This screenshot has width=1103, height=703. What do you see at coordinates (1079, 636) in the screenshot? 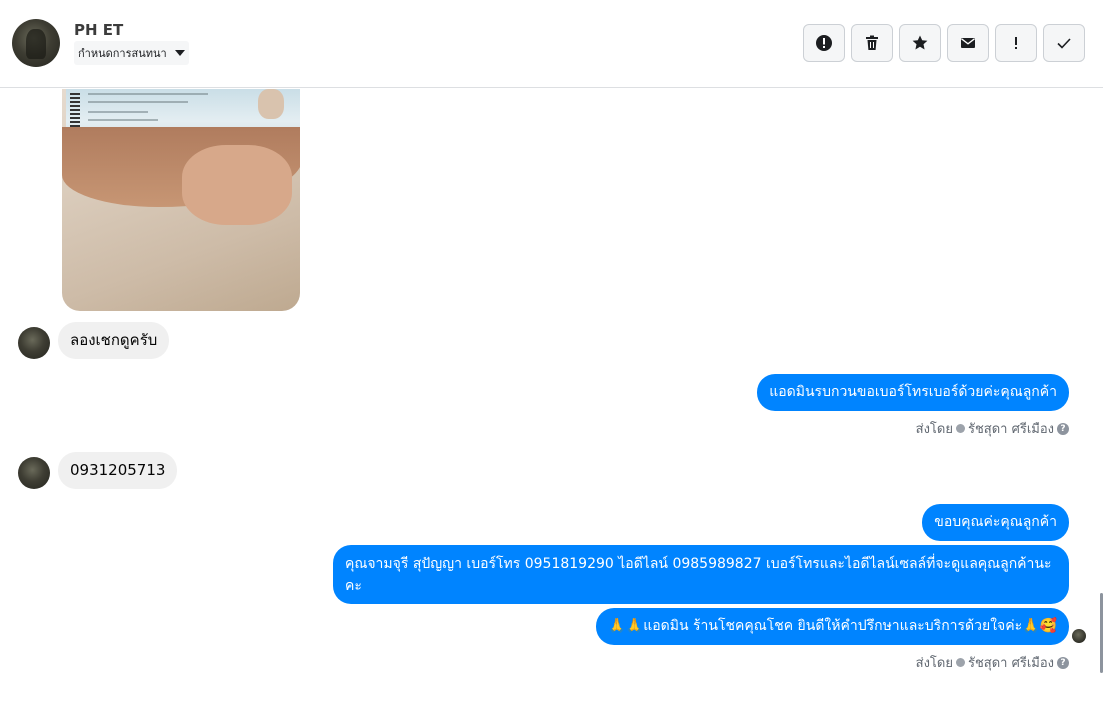
I see `read-receipt-avatar` at bounding box center [1079, 636].